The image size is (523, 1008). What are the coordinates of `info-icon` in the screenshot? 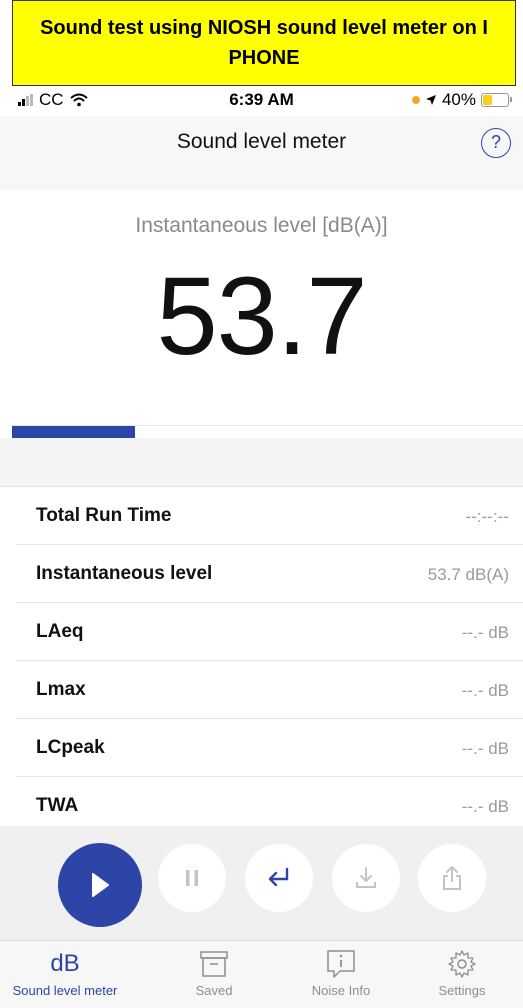 It's located at (341, 964).